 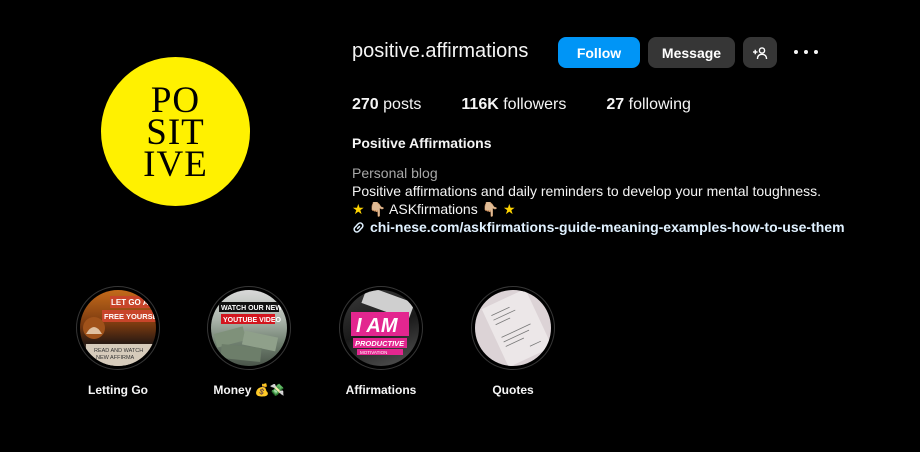 I want to click on highlight-label: Letting Go, so click(x=118, y=390).